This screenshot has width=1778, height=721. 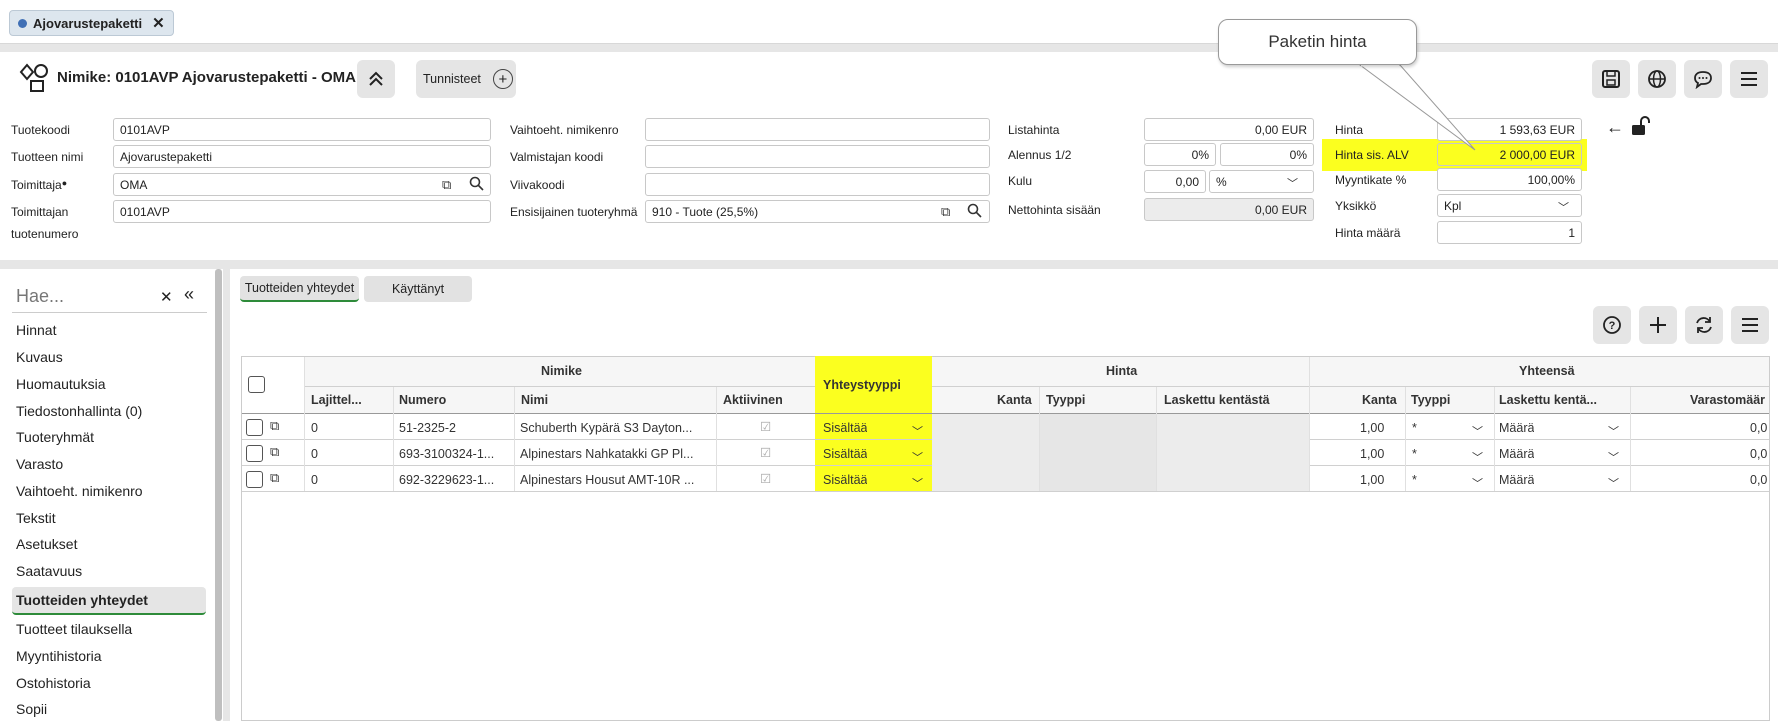 What do you see at coordinates (376, 79) in the screenshot?
I see `collapse-header-button` at bounding box center [376, 79].